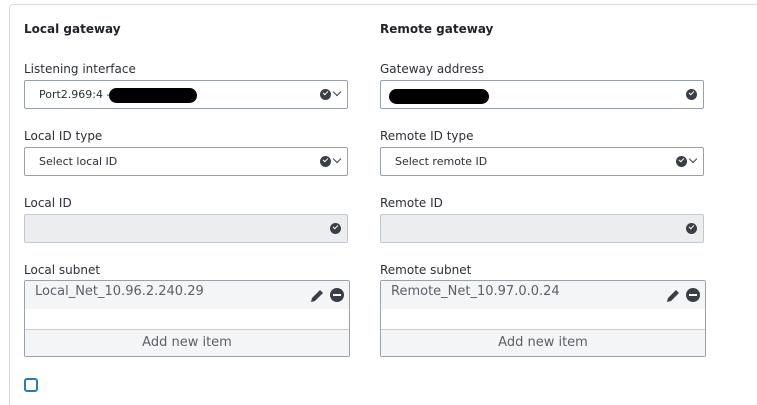 The width and height of the screenshot is (757, 405). What do you see at coordinates (187, 318) in the screenshot?
I see `local-subnet-list: Local_Net_10.96.2.240.29 Add new item` at bounding box center [187, 318].